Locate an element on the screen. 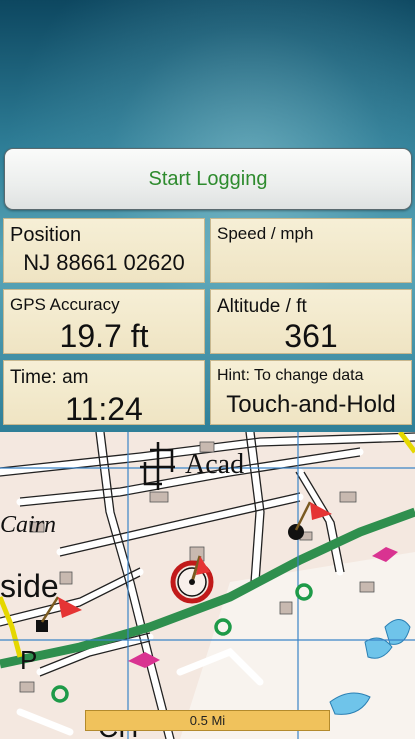 The image size is (415, 739). scale-label: 0.5 Mi is located at coordinates (207, 720).